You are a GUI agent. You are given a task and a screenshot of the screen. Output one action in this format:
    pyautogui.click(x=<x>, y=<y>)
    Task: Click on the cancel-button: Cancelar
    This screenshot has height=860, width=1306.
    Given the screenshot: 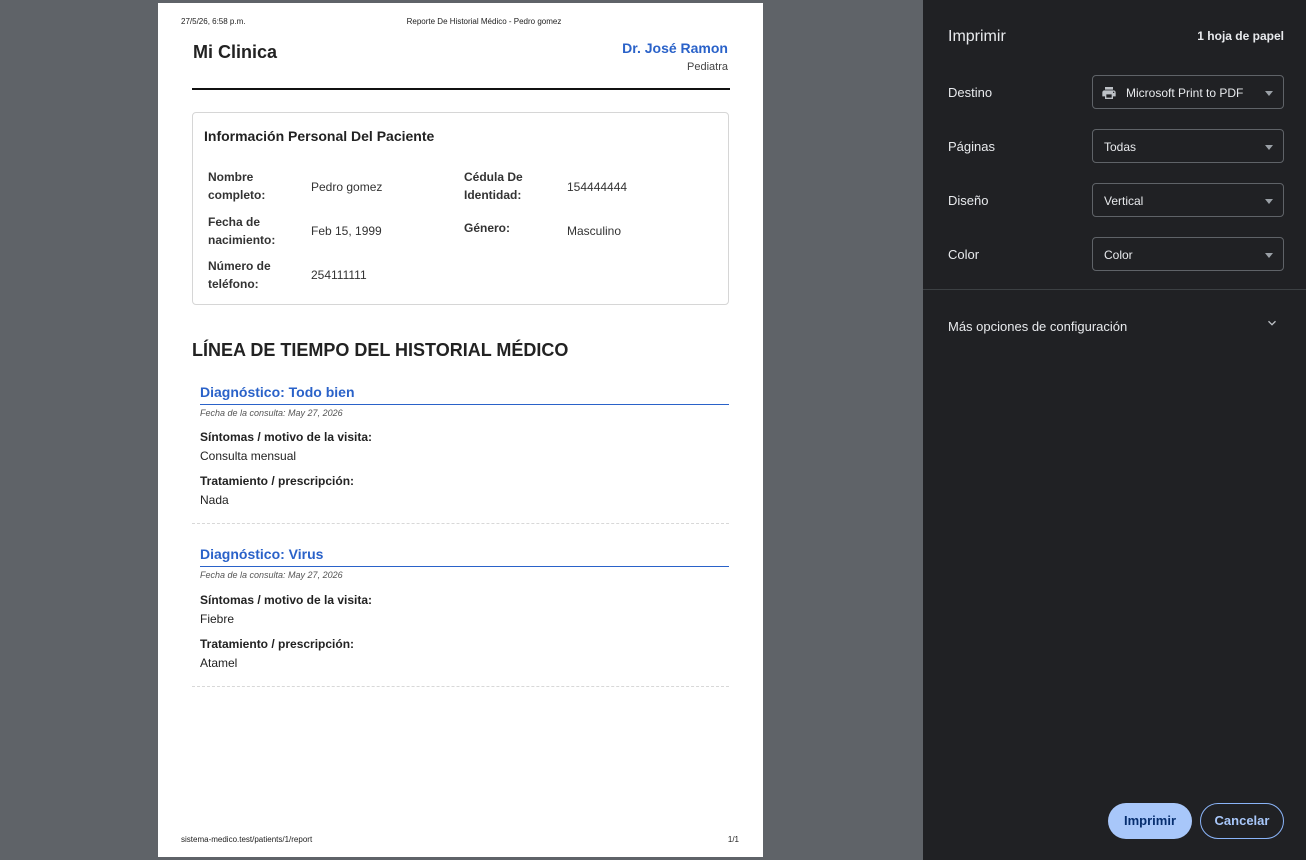 What is the action you would take?
    pyautogui.click(x=1242, y=821)
    